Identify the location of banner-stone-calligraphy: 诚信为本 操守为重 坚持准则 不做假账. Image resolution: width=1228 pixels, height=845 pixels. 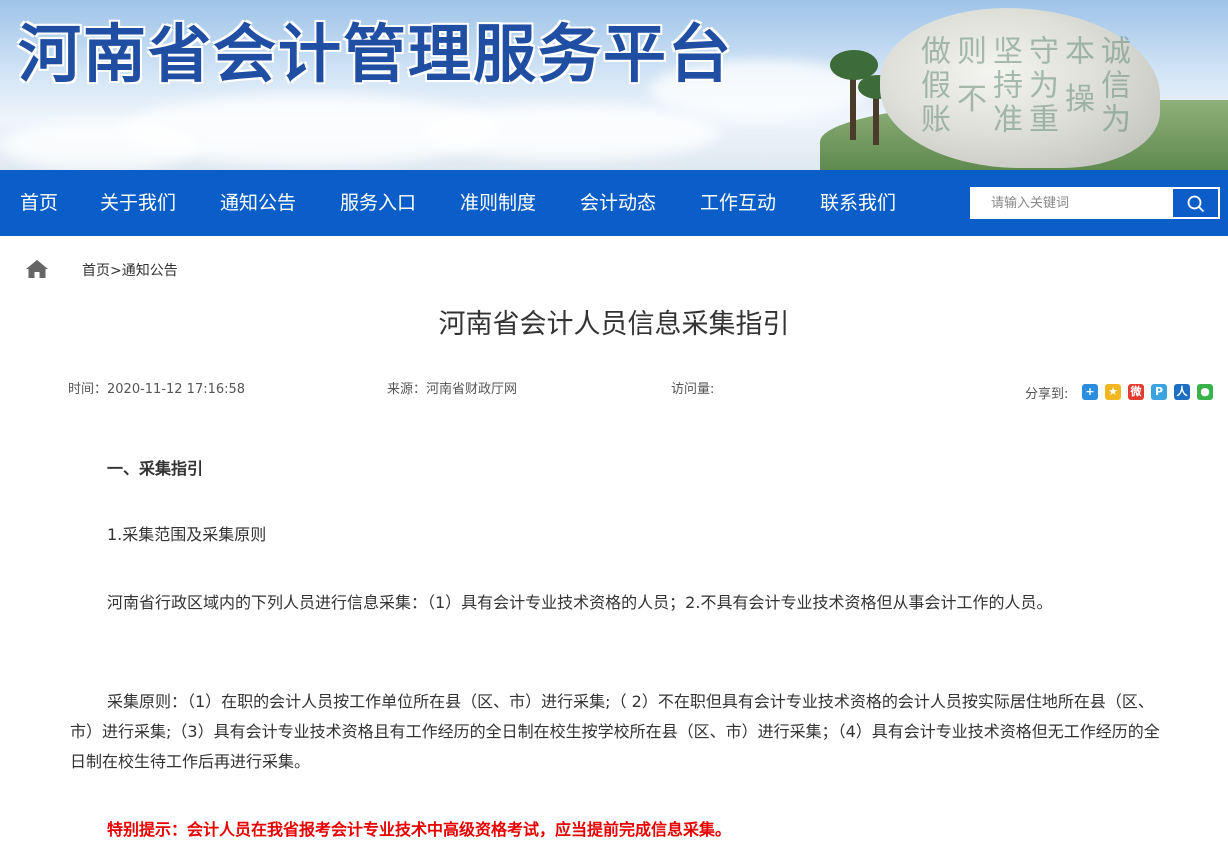
(1022, 86).